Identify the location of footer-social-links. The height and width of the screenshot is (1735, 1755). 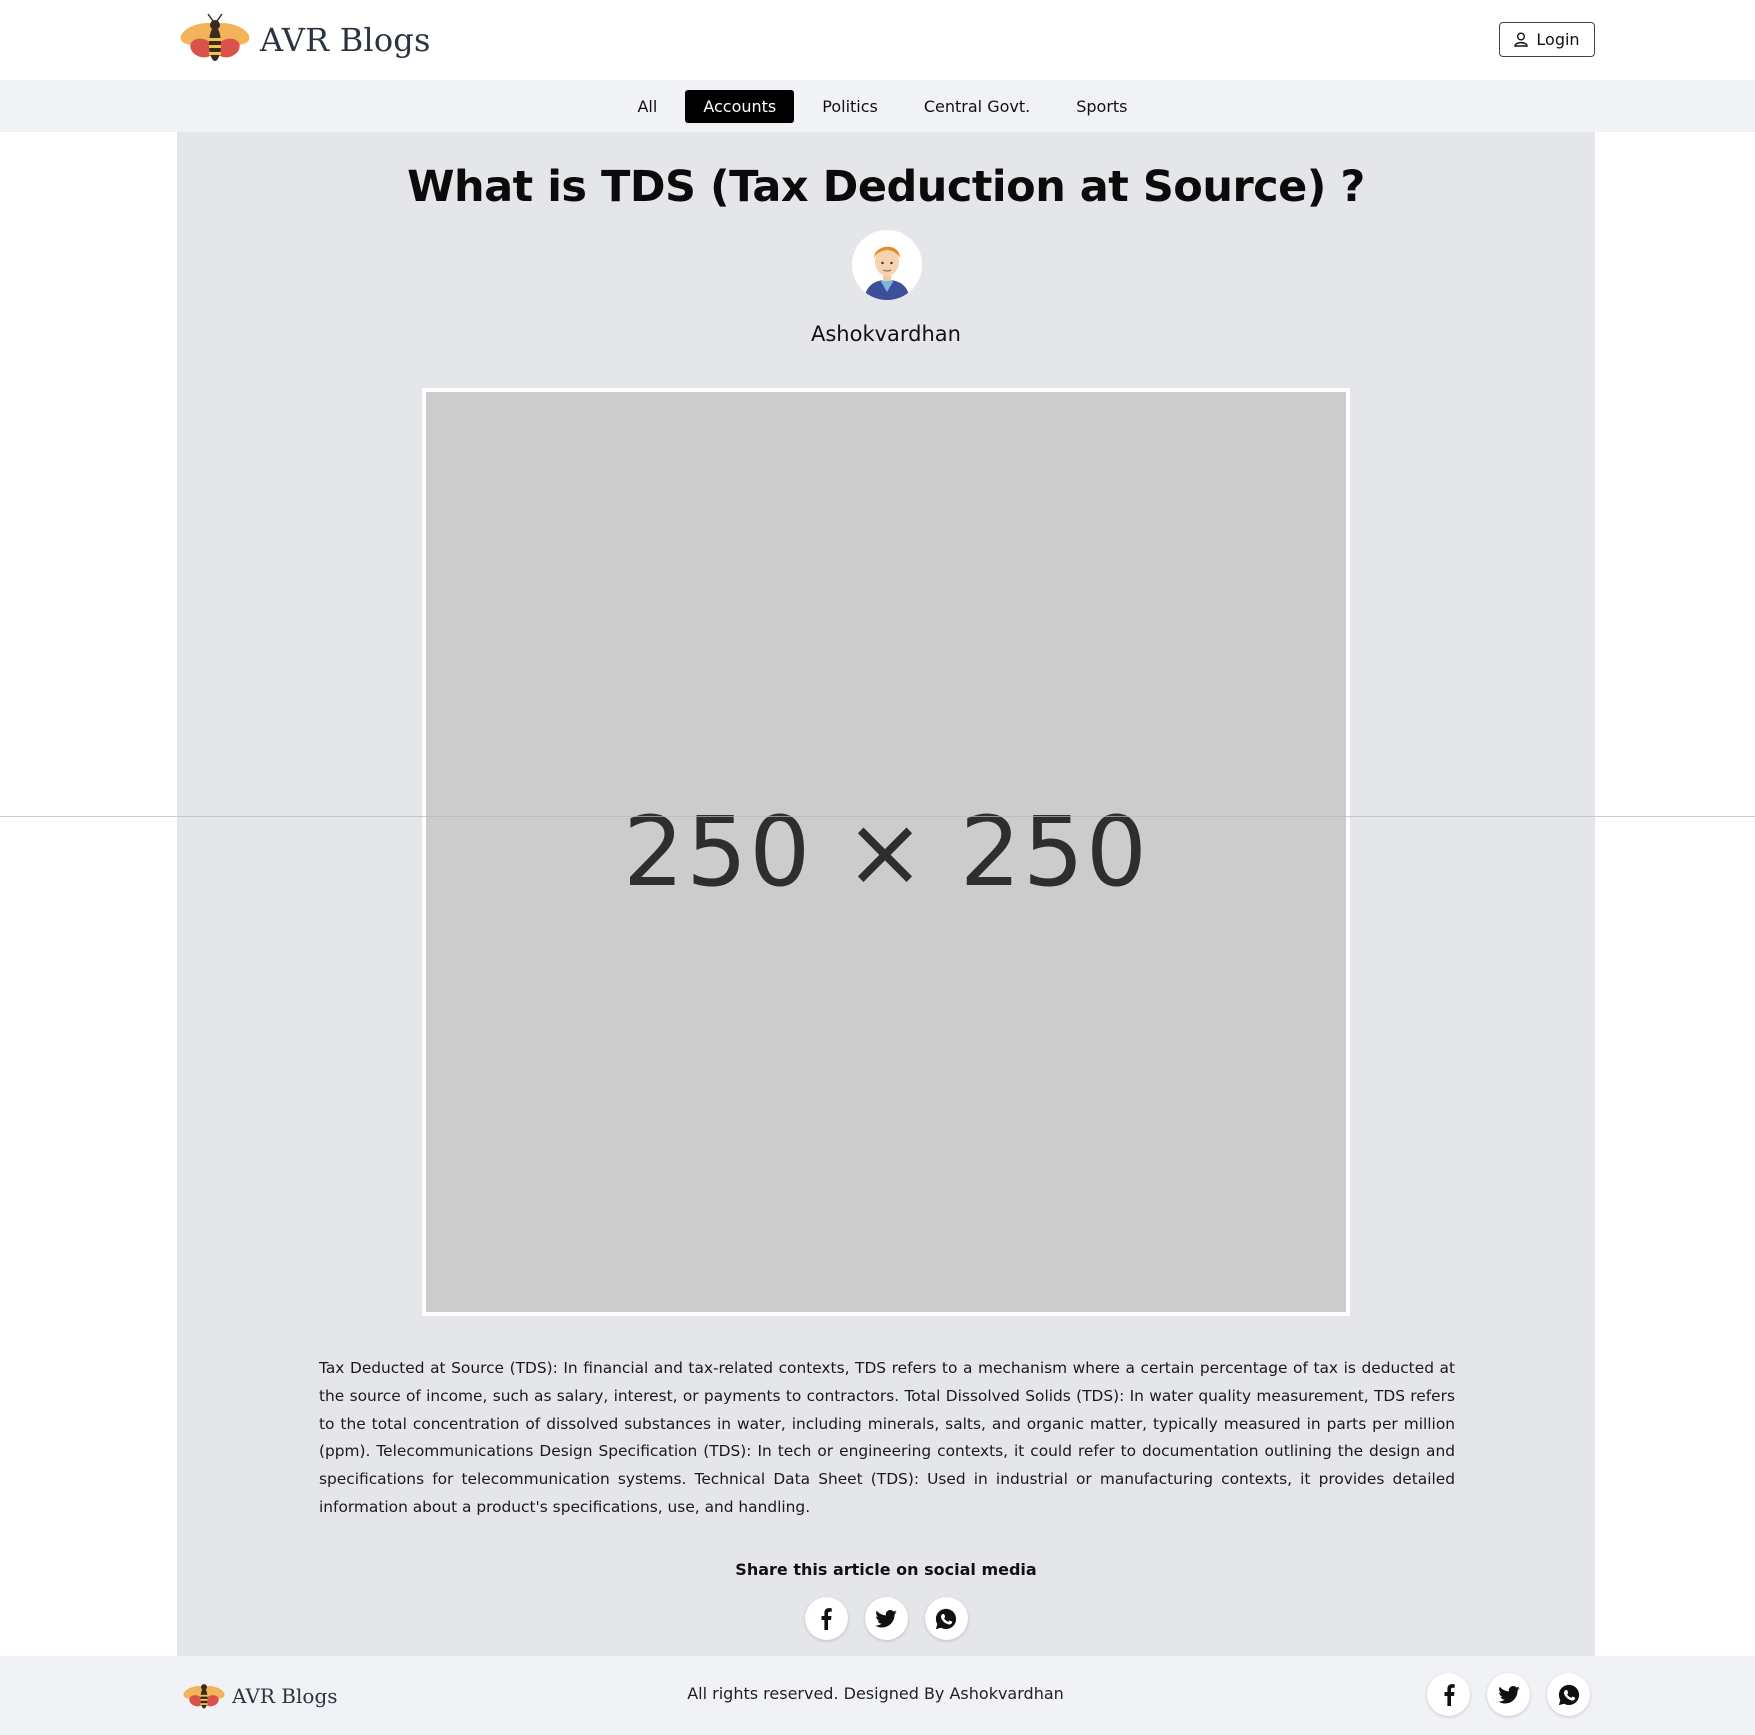
(1508, 1694).